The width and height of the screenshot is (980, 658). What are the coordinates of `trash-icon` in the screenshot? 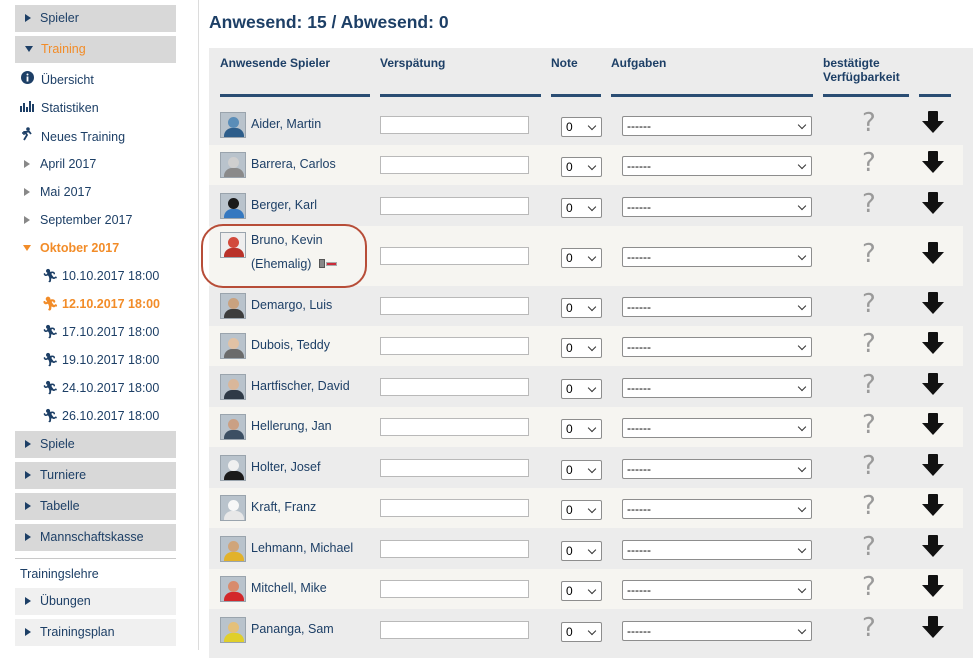 It's located at (328, 264).